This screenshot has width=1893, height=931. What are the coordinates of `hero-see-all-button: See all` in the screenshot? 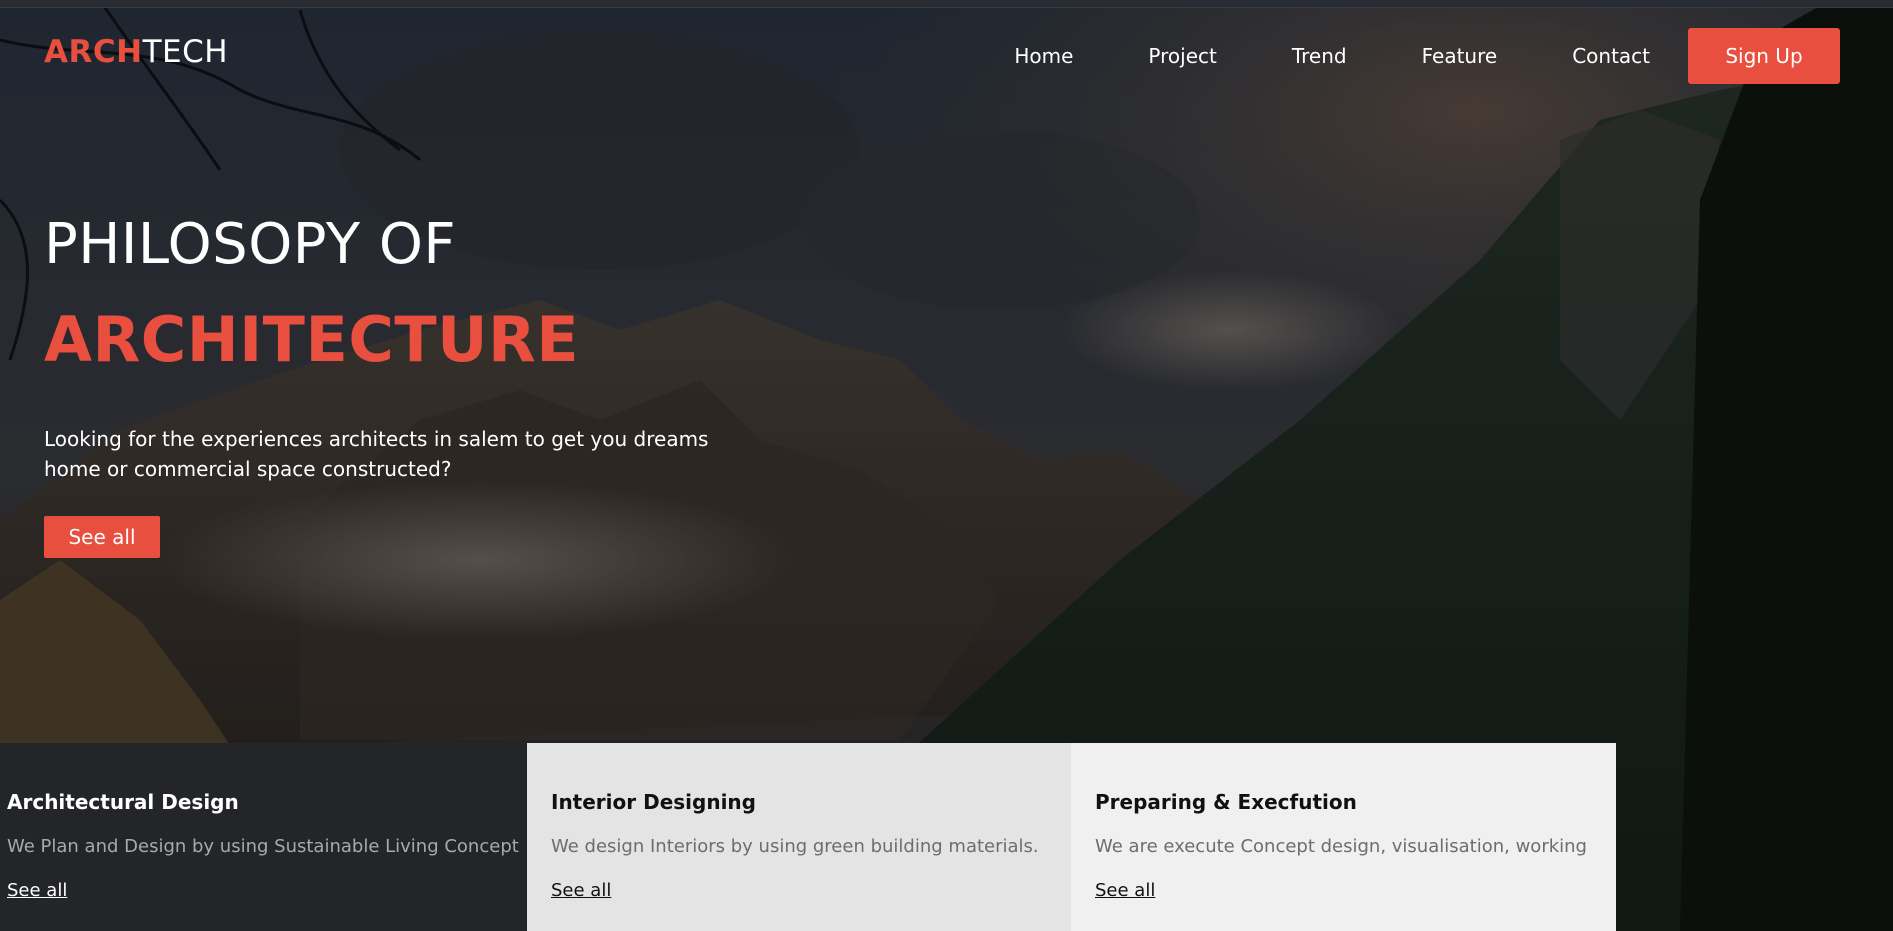 It's located at (102, 537).